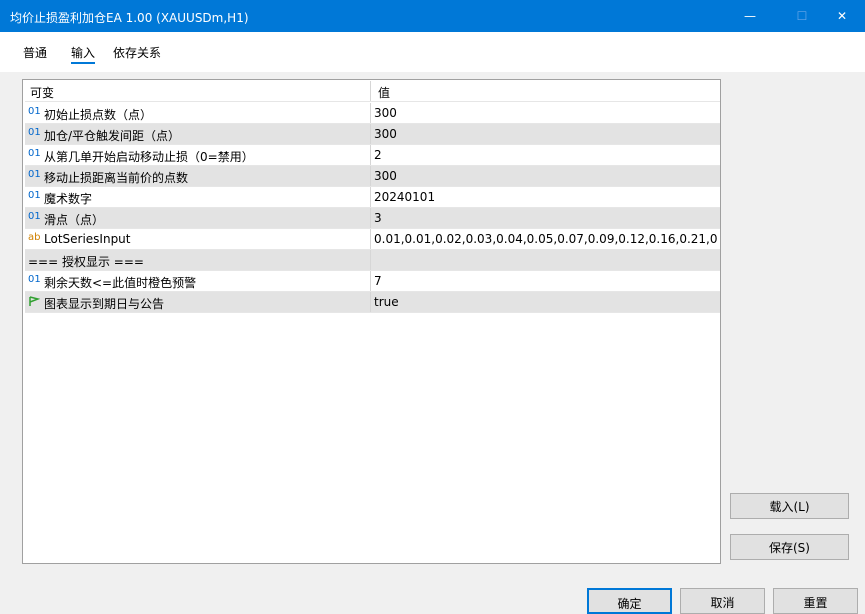 The height and width of the screenshot is (614, 865). Describe the element at coordinates (120, 283) in the screenshot. I see `param-name: 剩余天数<=此值时橙色预警` at that location.